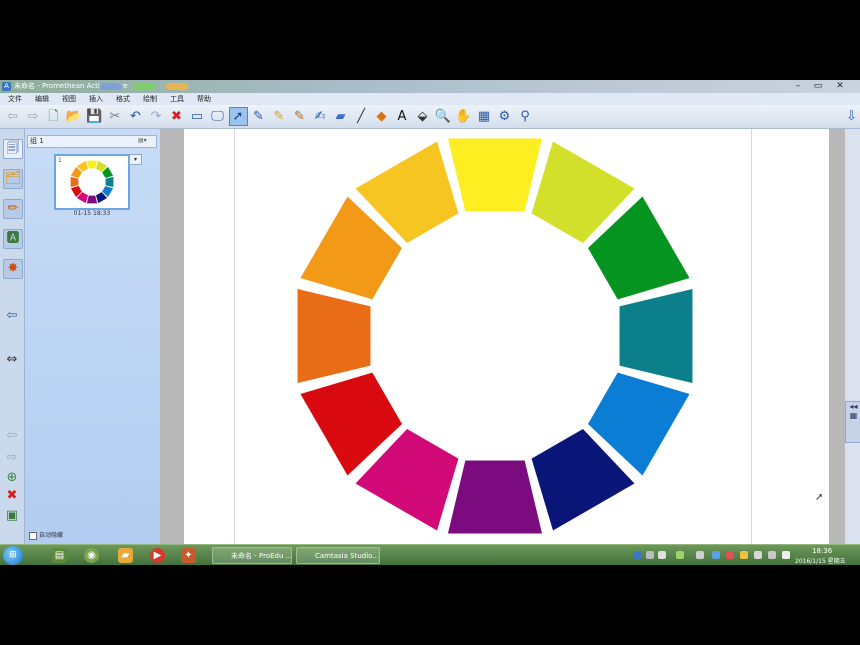  Describe the element at coordinates (238, 116) in the screenshot. I see `select-arrow-icon: ➚` at that location.